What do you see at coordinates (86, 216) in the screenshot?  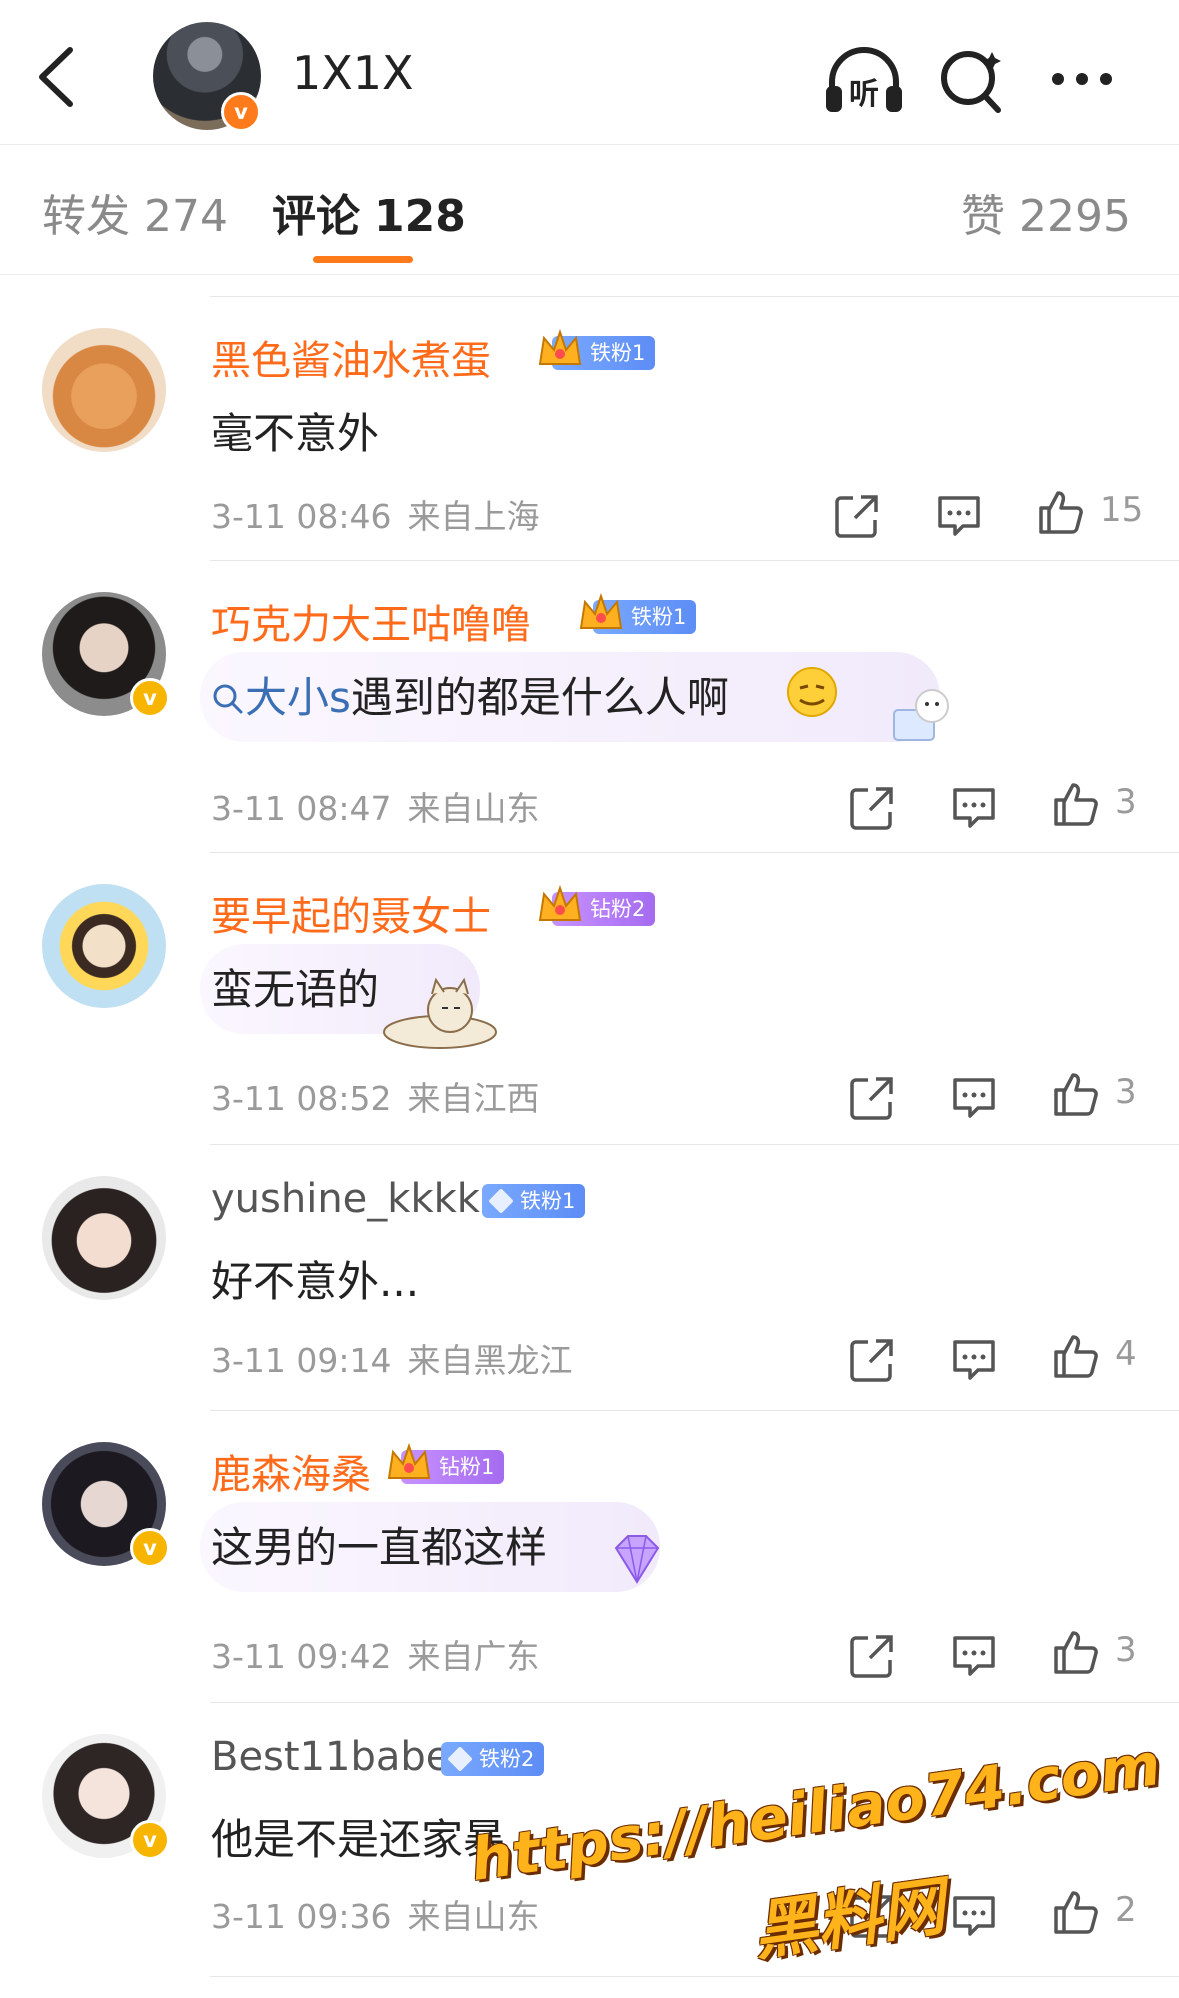 I see `tab-reposts-label: 转发` at bounding box center [86, 216].